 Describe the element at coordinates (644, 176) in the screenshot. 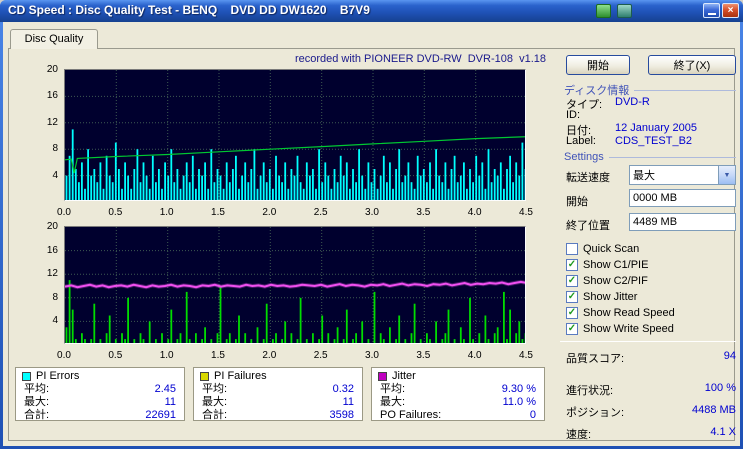

I see `transfer-speed-value: 最大` at that location.